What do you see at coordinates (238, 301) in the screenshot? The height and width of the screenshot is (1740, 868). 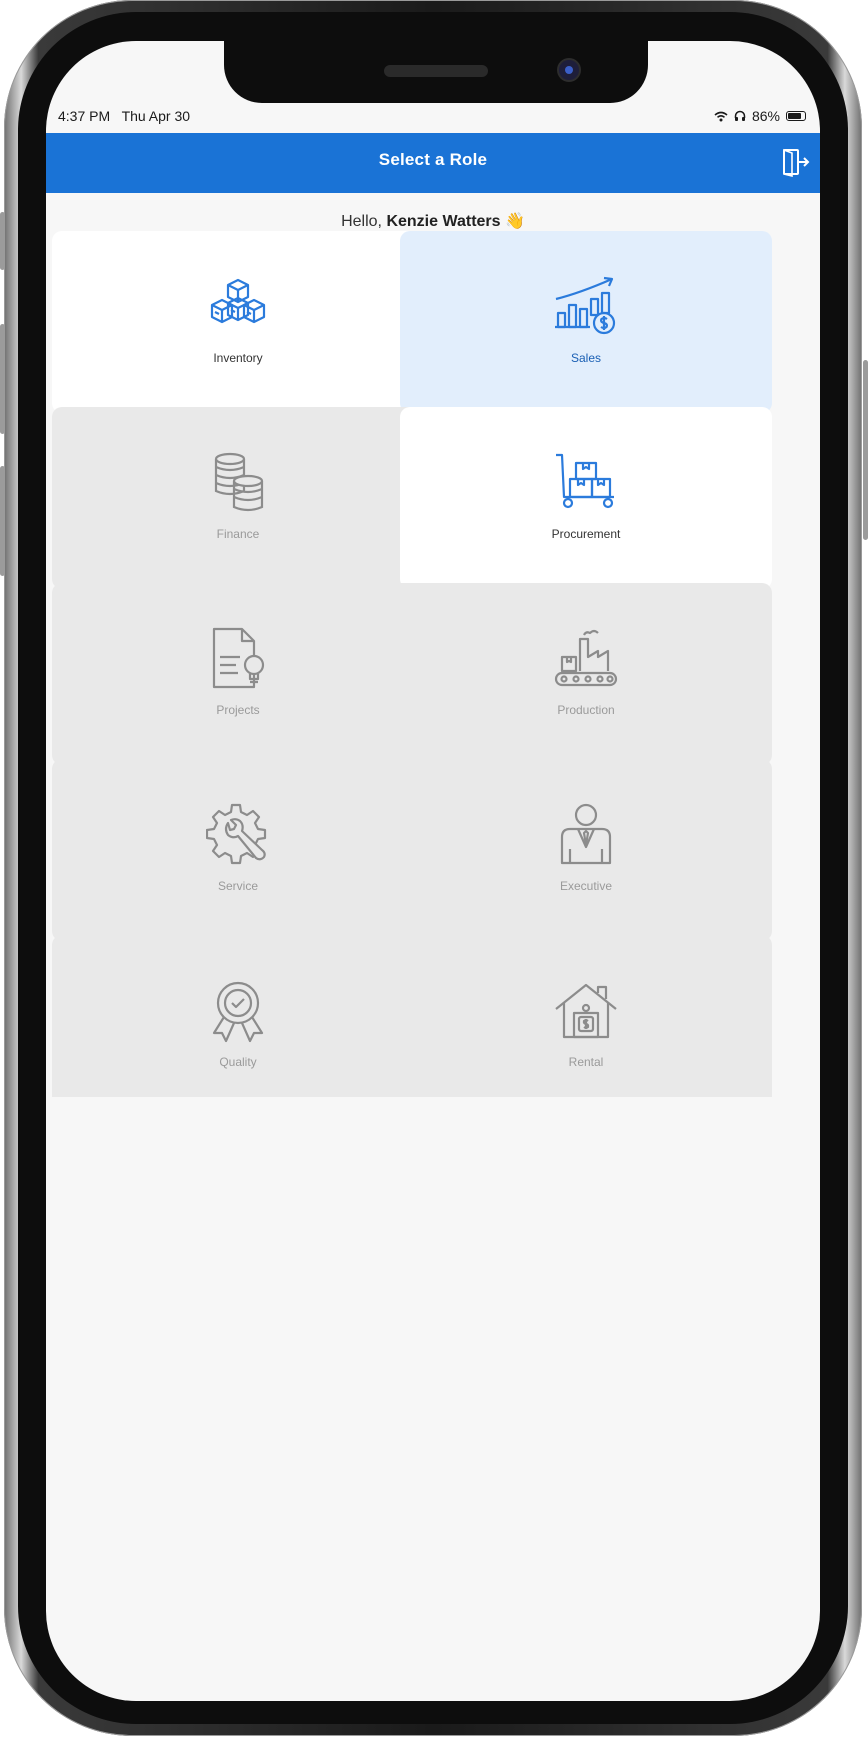 I see `boxes-icon` at bounding box center [238, 301].